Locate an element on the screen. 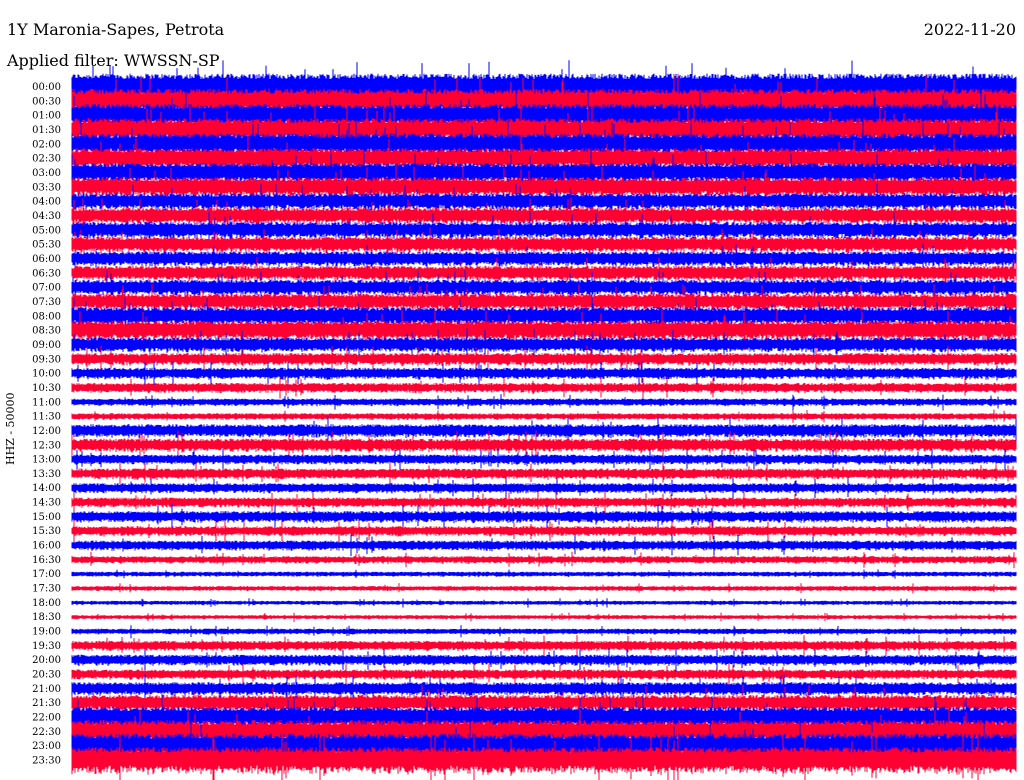 Image resolution: width=1024 pixels, height=780 pixels. time-tick-label: 01:30 is located at coordinates (46, 130).